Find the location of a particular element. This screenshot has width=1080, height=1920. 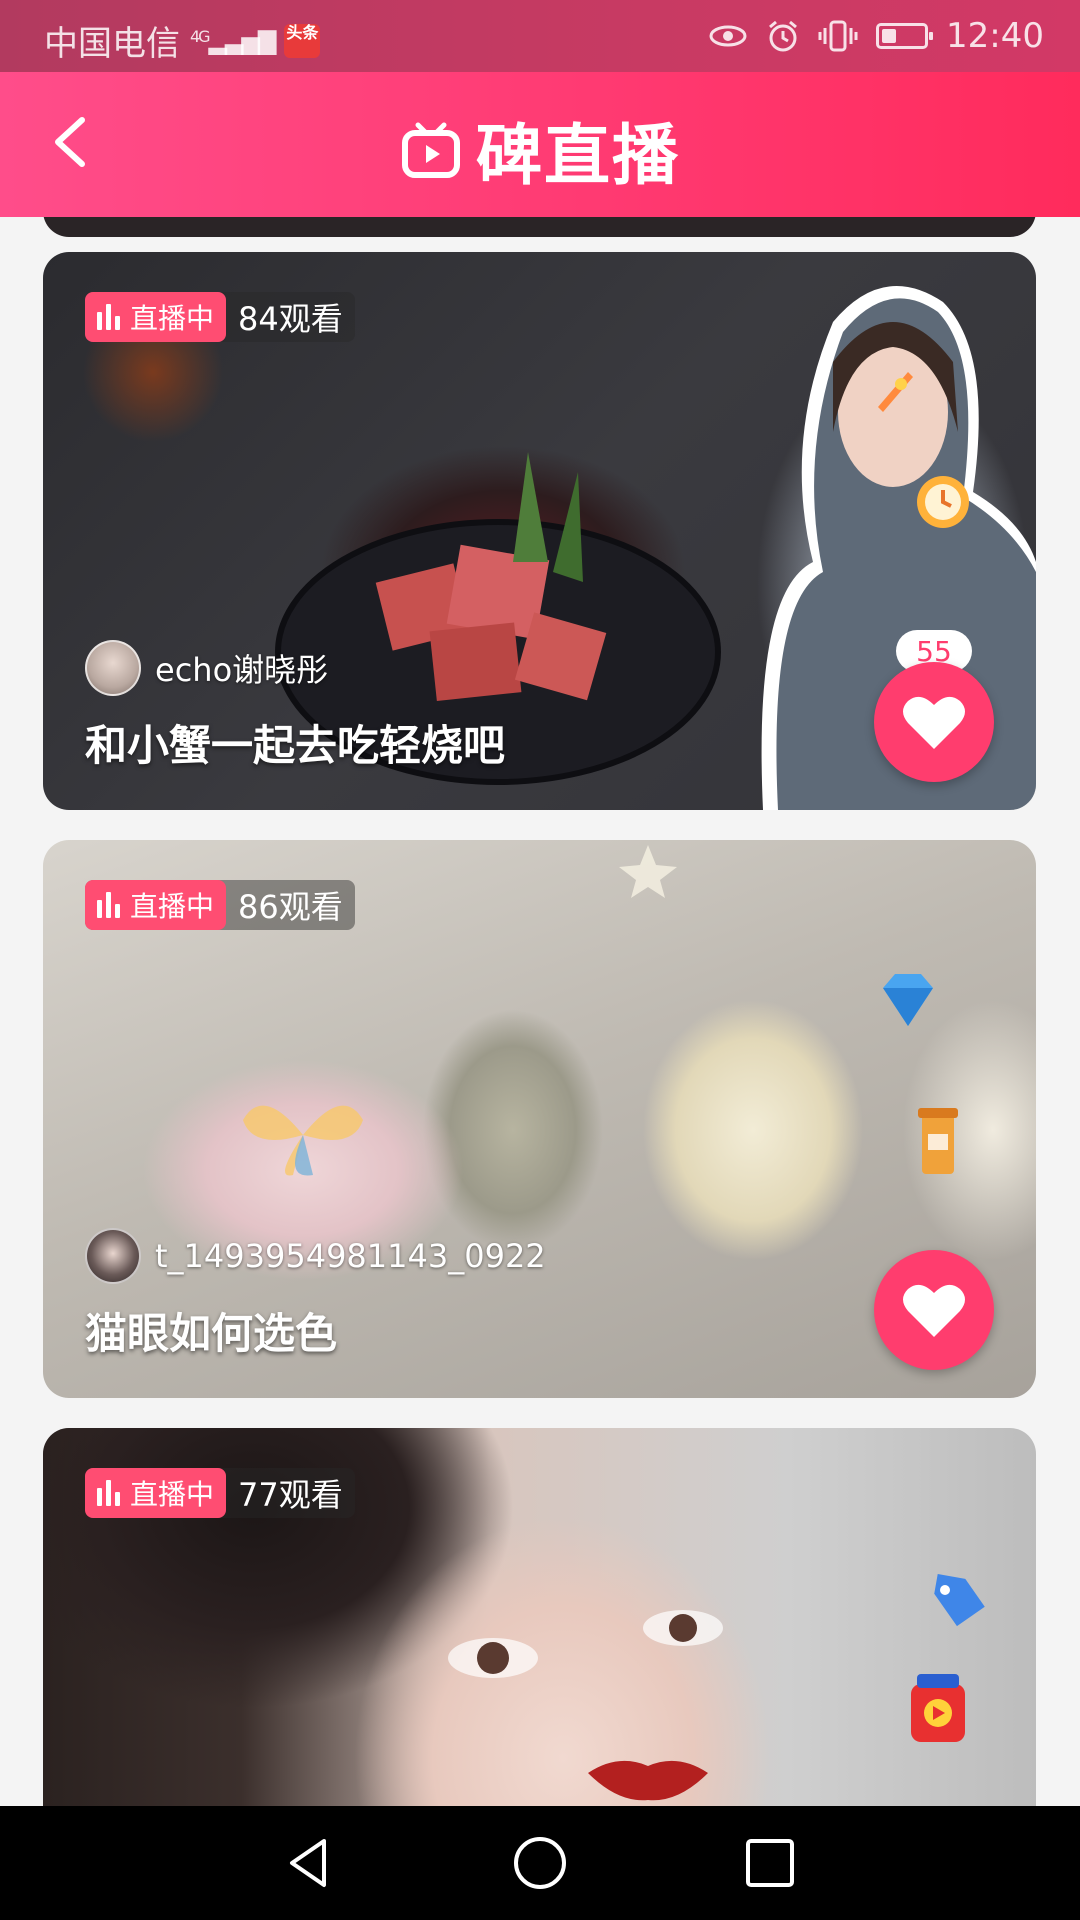

streamer-name: t_1493954981143_0922 is located at coordinates (350, 1256).